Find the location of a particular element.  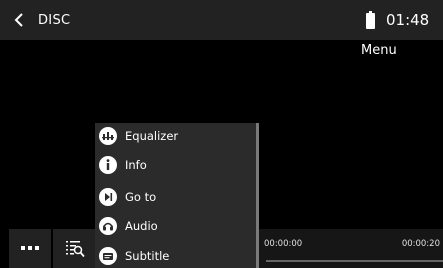

clock-time: 01:48 is located at coordinates (408, 20).